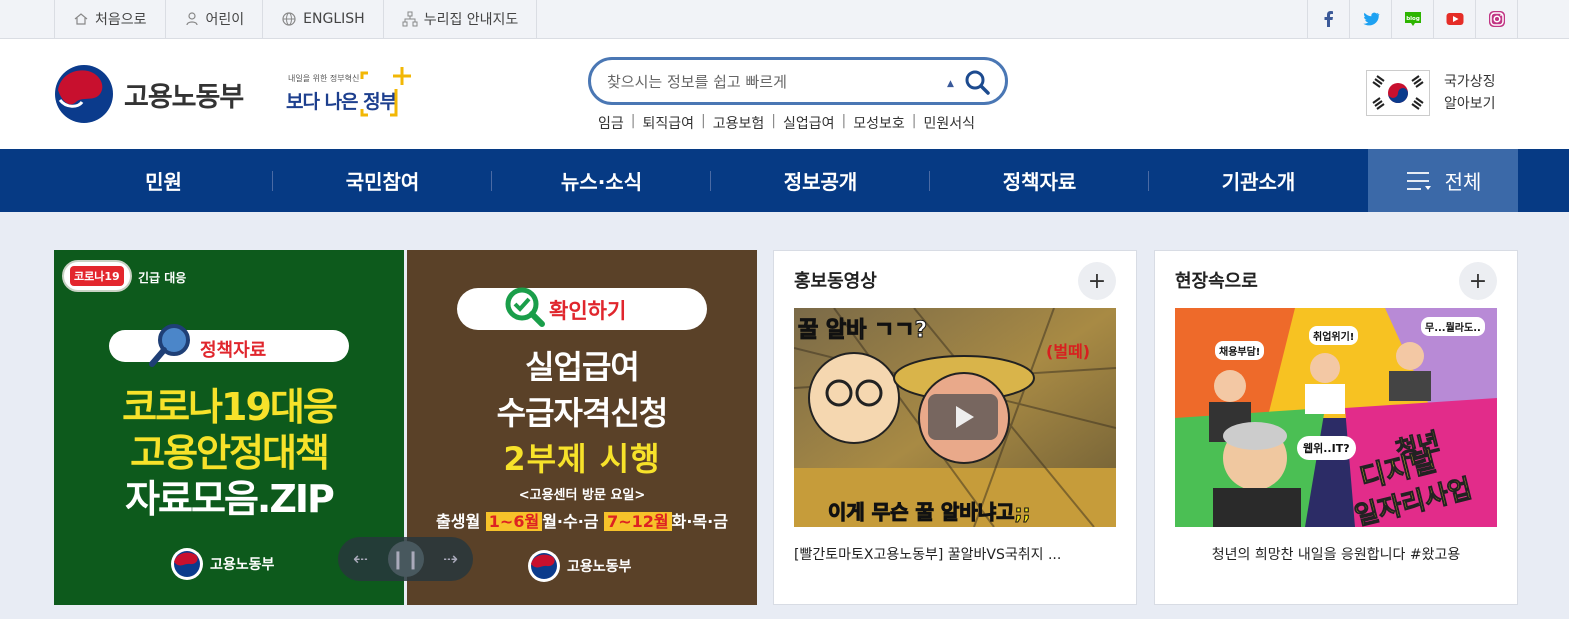 This screenshot has height=619, width=1569. What do you see at coordinates (451, 559) in the screenshot?
I see `next-arrow-icon: ⇢` at bounding box center [451, 559].